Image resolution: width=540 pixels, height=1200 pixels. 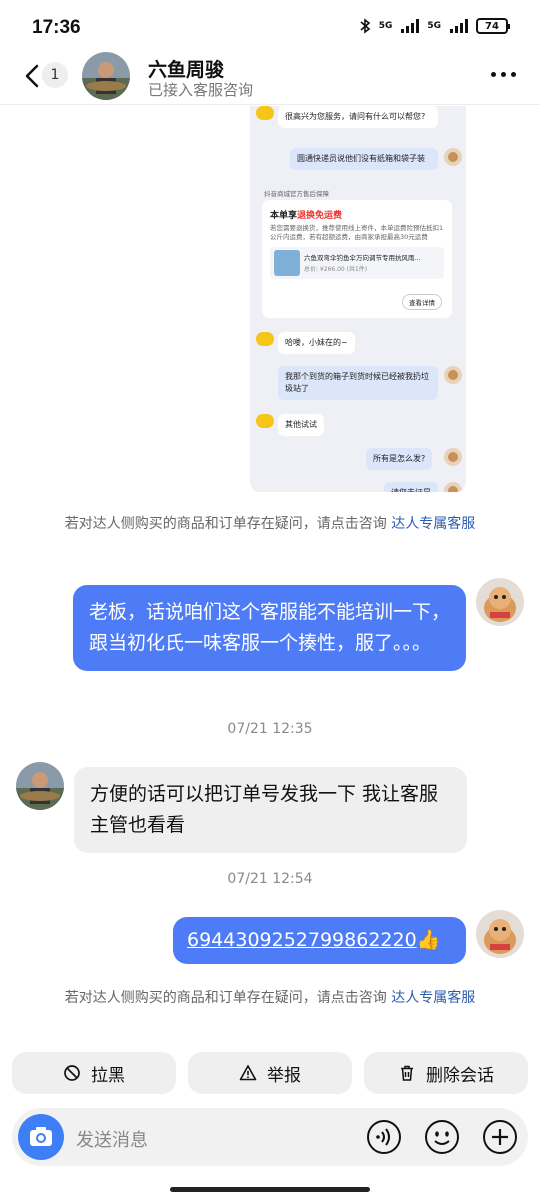 I want to click on status-icons: 5G 5G 74, so click(x=434, y=26).